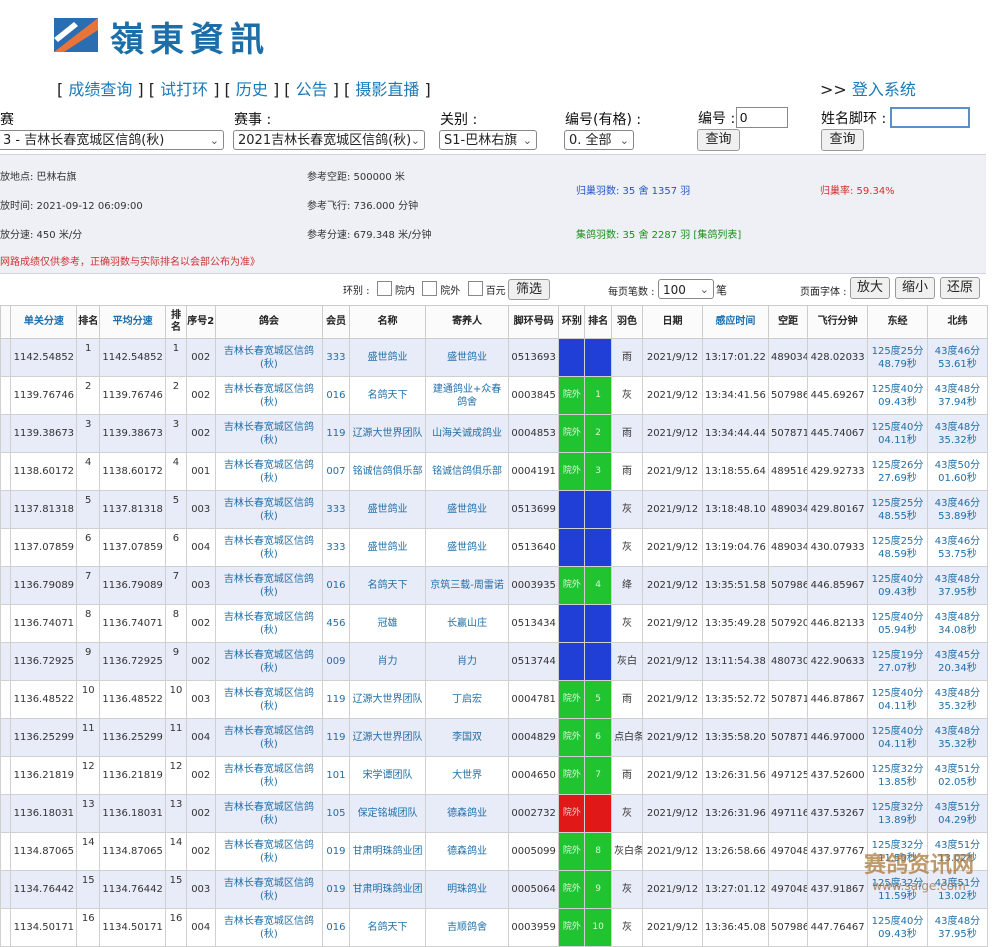 The width and height of the screenshot is (1000, 947). What do you see at coordinates (488, 140) in the screenshot?
I see `stage-select: S1-巴林右旗 ⌄` at bounding box center [488, 140].